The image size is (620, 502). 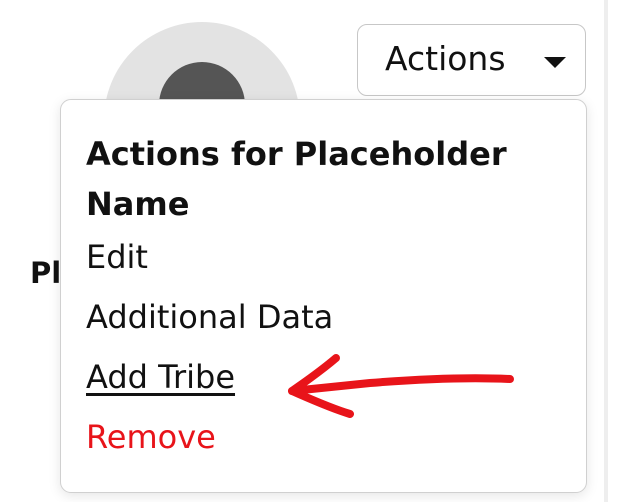 I want to click on menu-item-additional-data: Additional Data, so click(x=209, y=317).